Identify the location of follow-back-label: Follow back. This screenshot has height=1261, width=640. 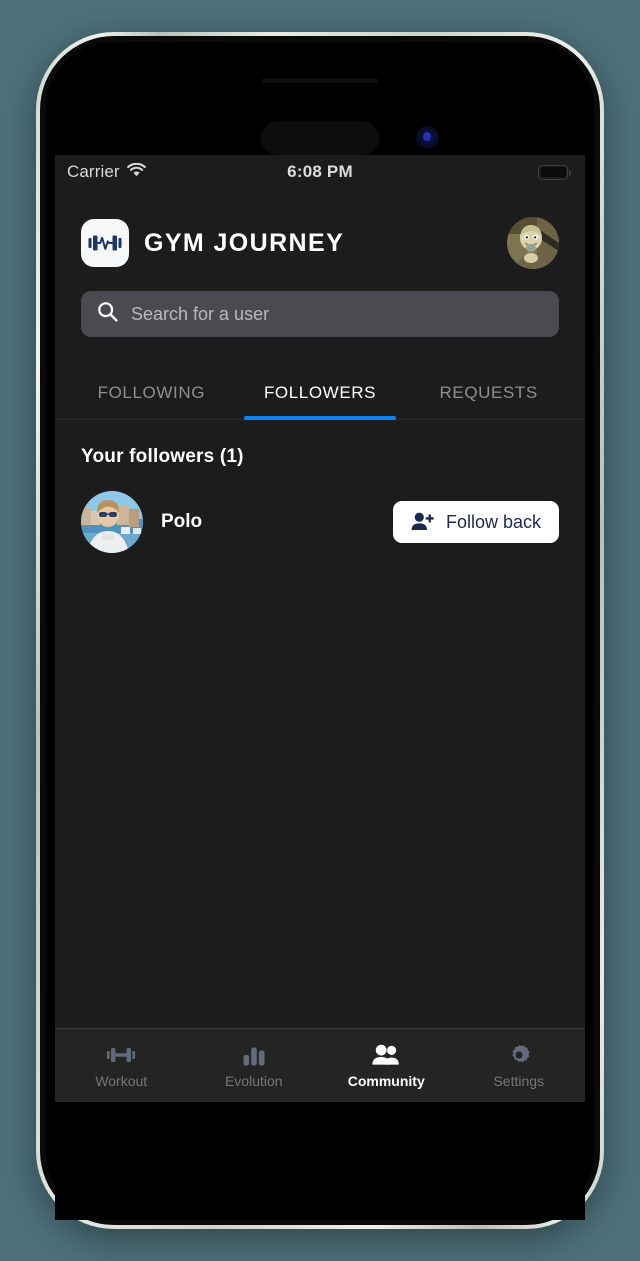
(493, 521).